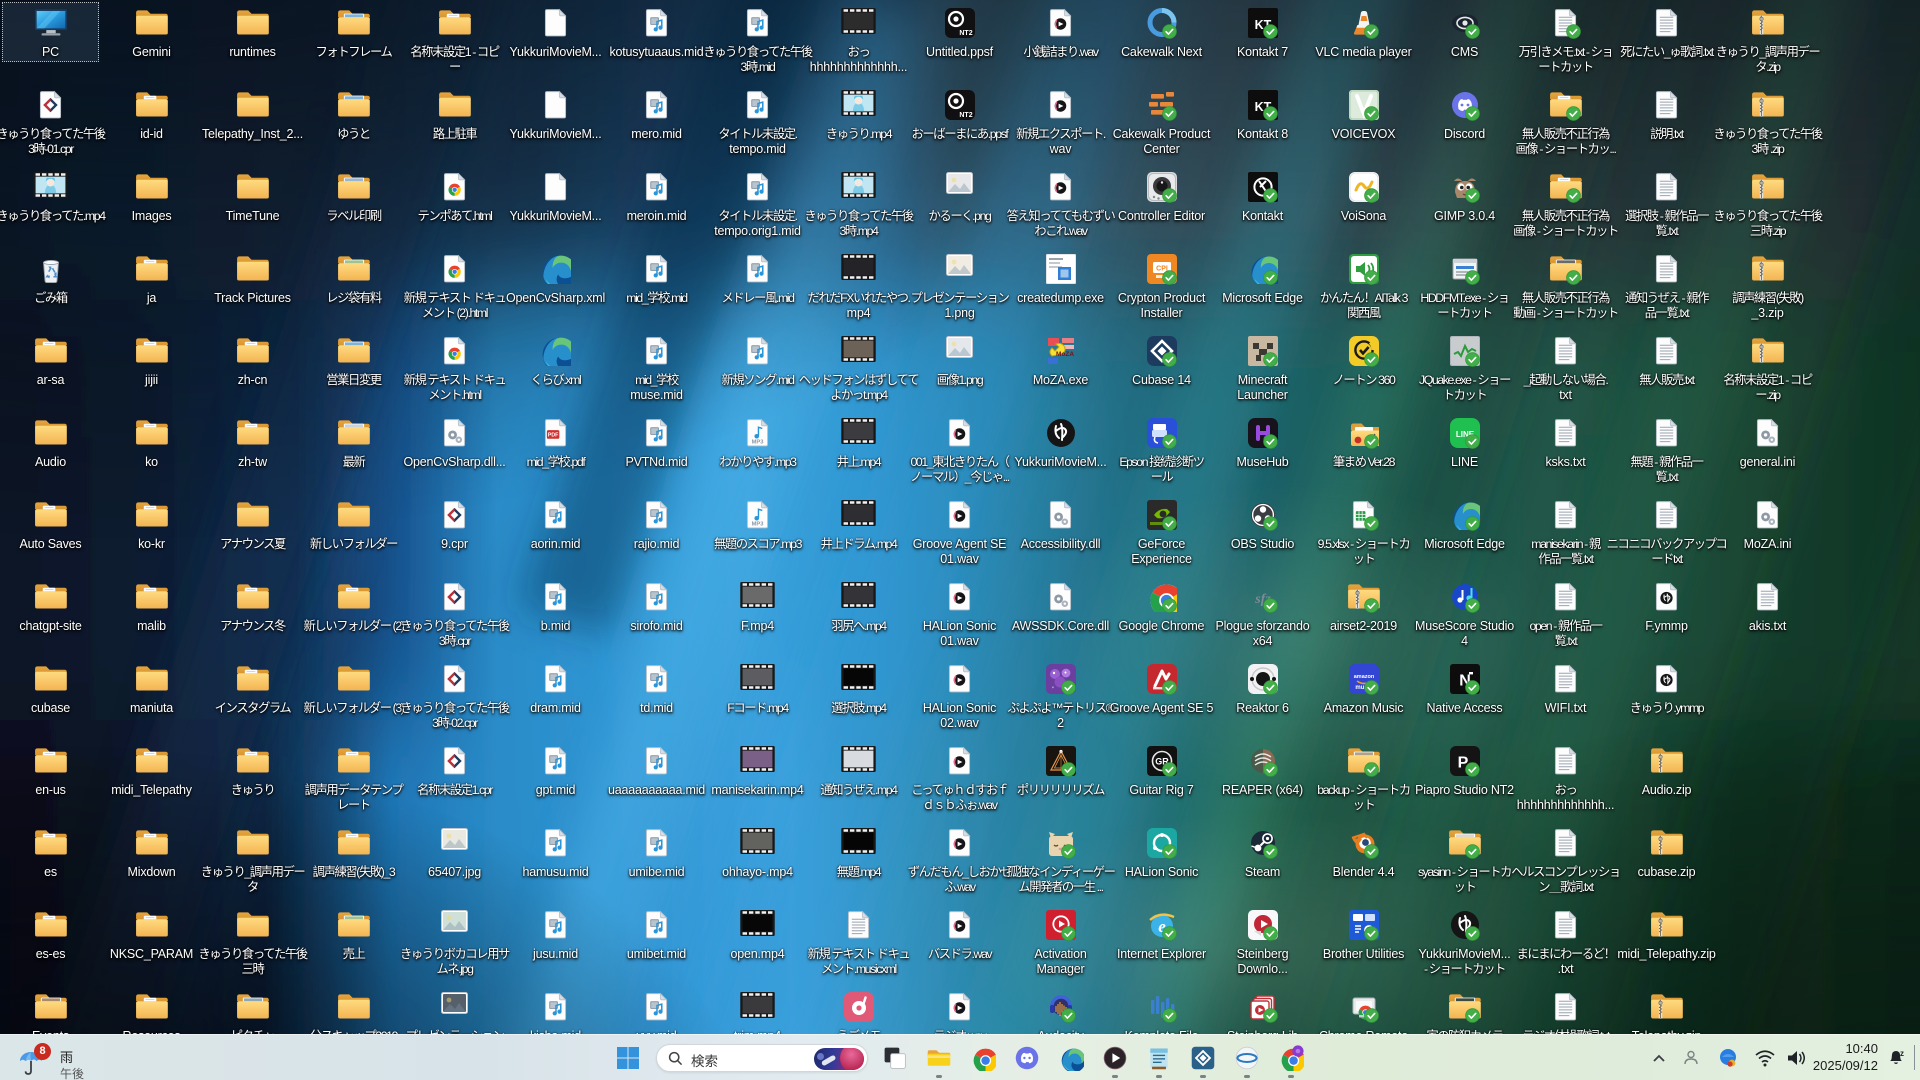 The height and width of the screenshot is (1080, 1920). What do you see at coordinates (1064, 354) in the screenshot?
I see `svg-text: MoZA` at bounding box center [1064, 354].